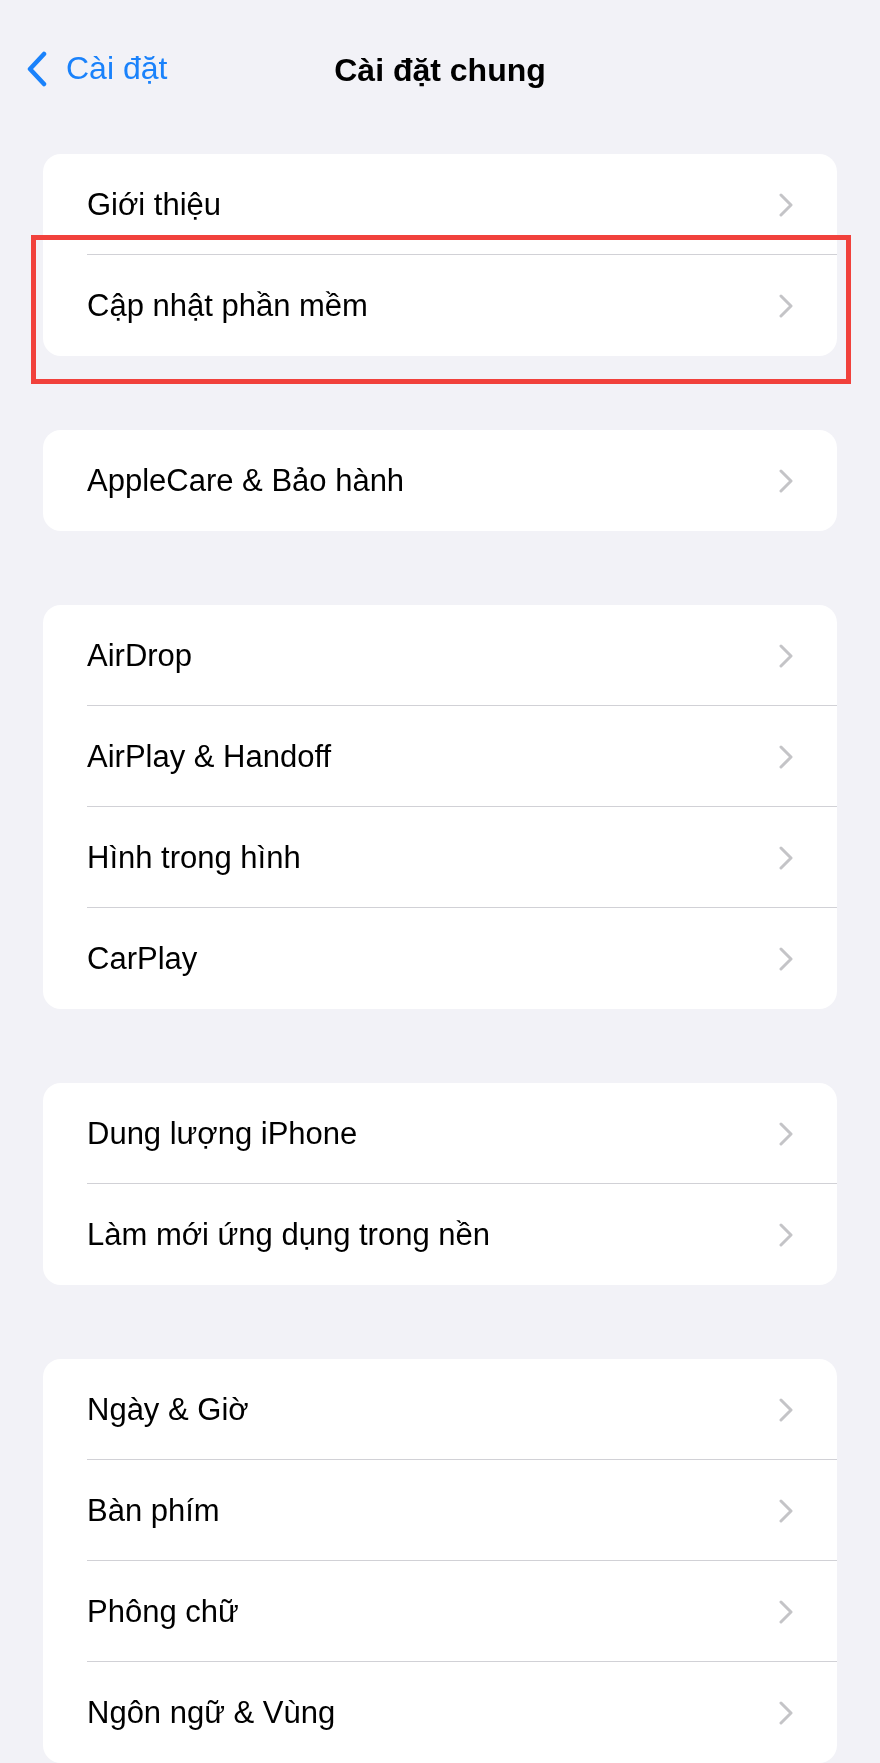  Describe the element at coordinates (440, 70) in the screenshot. I see `page-title: Cài đặt chung` at that location.